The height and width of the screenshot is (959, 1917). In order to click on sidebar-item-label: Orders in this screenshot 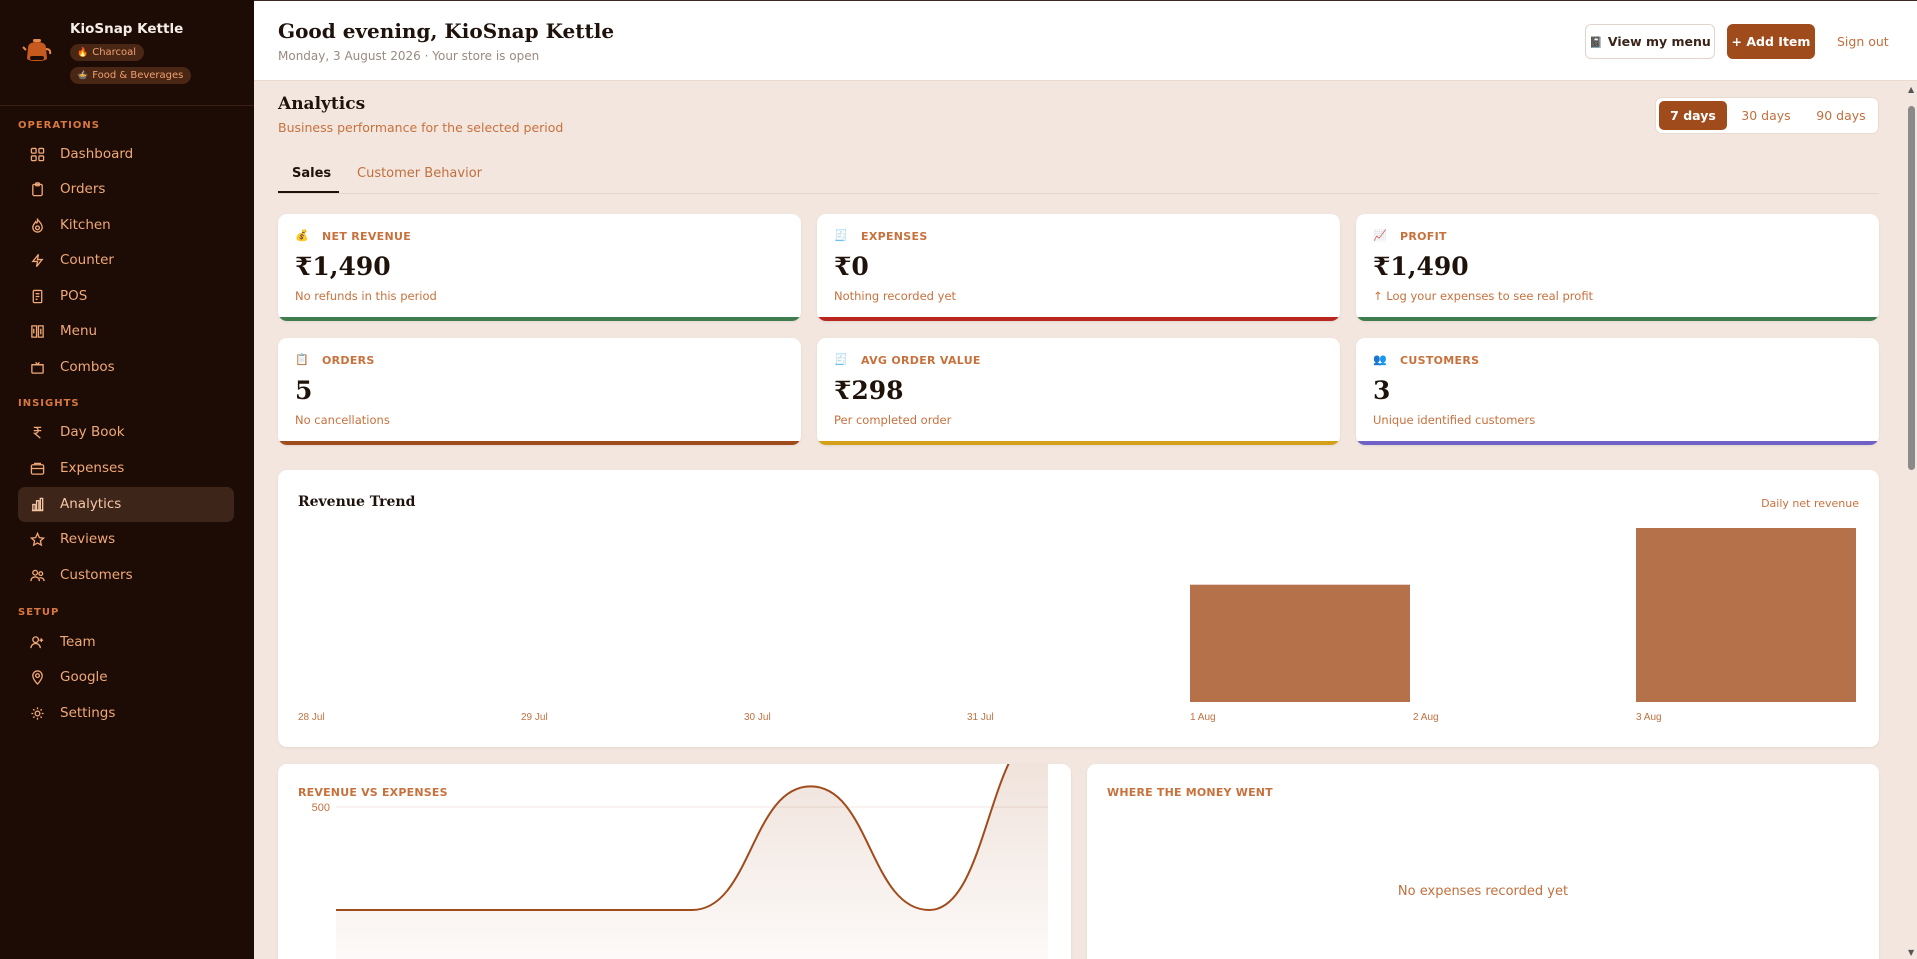, I will do `click(83, 189)`.